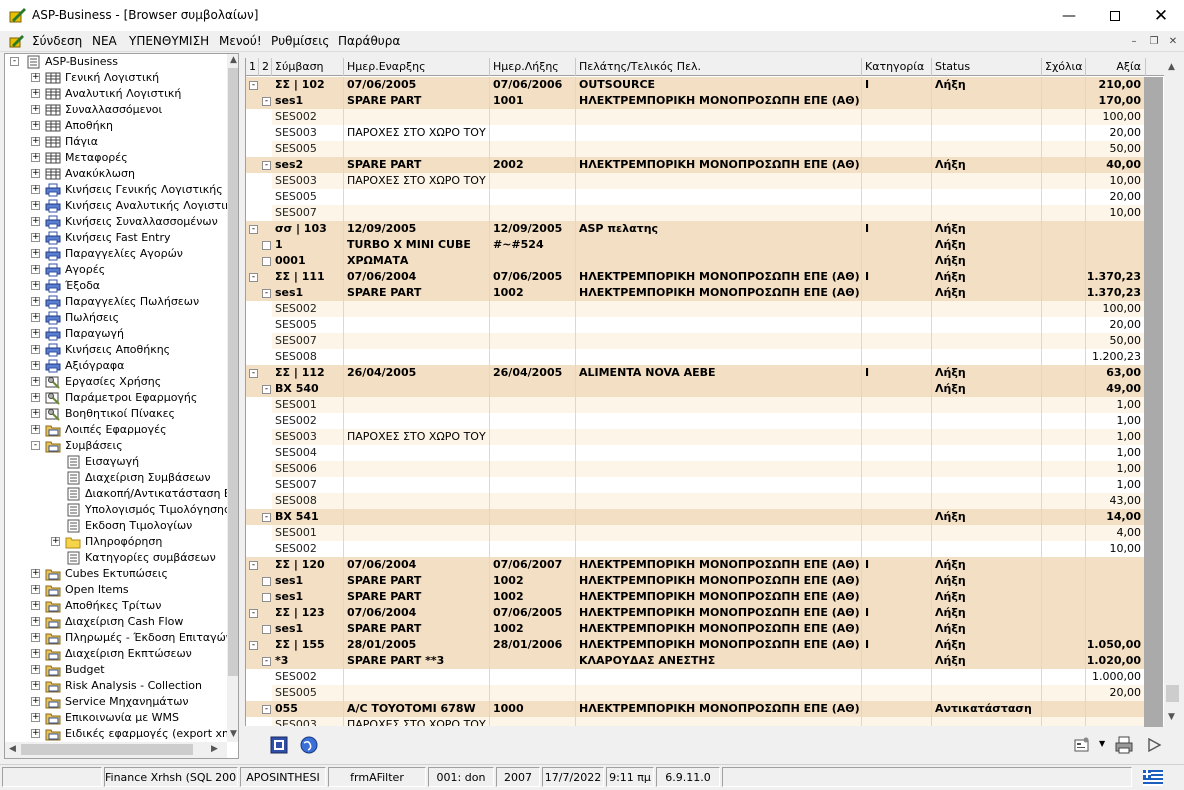 The width and height of the screenshot is (1184, 790). Describe the element at coordinates (696, 517) in the screenshot. I see `table-row: - BX 541 Λήξη 14,00` at that location.